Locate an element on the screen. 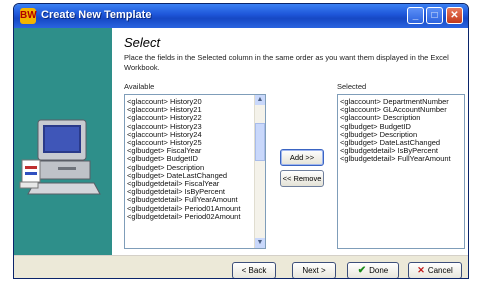 The image size is (479, 282). add-button: Add >> is located at coordinates (302, 157).